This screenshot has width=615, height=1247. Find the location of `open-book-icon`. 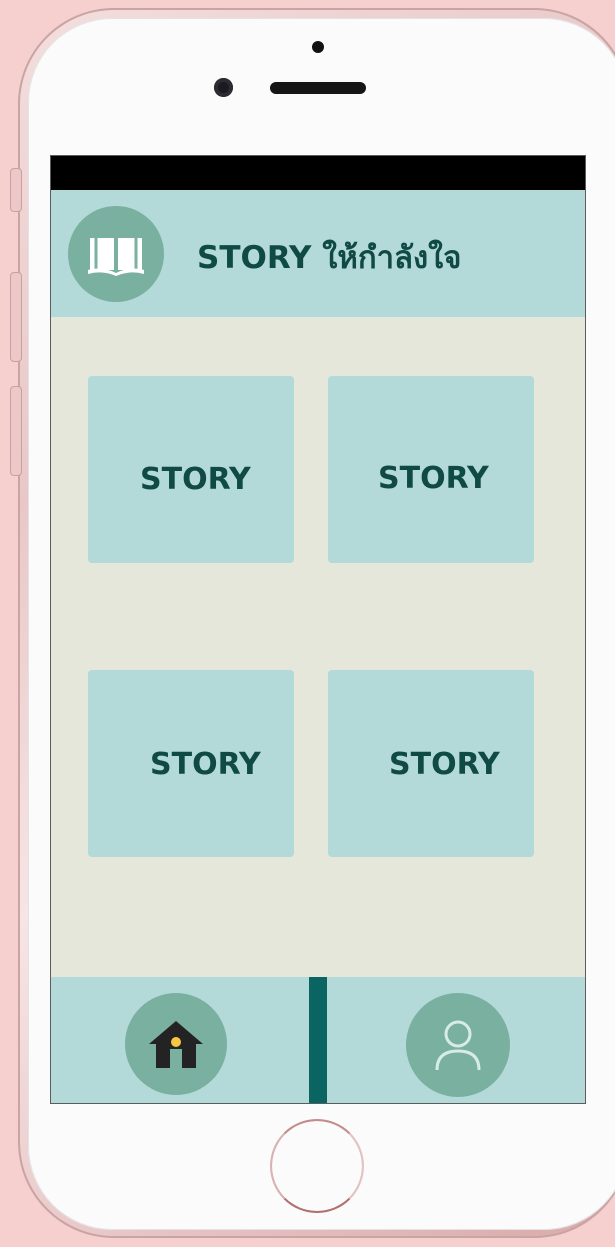

open-book-icon is located at coordinates (116, 257).